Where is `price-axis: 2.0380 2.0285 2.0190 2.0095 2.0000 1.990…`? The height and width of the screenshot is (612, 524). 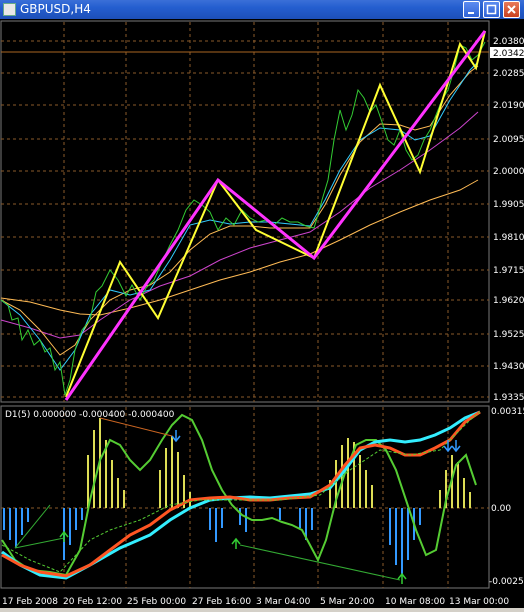 price-axis: 2.0380 2.0285 2.0190 2.0095 2.0000 1.990… is located at coordinates (508, 220).